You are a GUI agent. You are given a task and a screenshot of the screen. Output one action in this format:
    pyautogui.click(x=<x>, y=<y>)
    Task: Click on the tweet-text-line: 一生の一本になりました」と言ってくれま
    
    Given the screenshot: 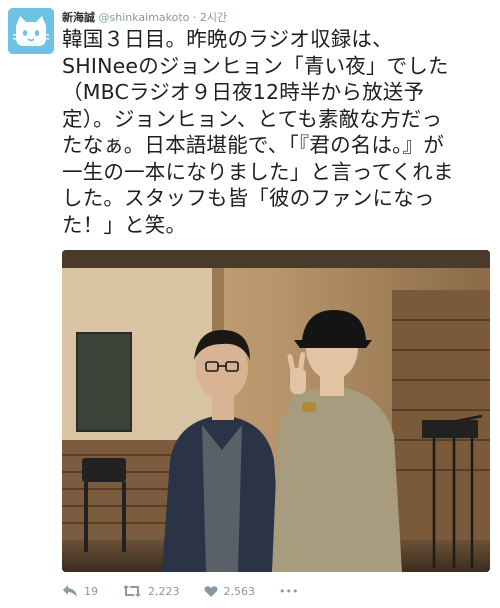 What is the action you would take?
    pyautogui.click(x=258, y=171)
    